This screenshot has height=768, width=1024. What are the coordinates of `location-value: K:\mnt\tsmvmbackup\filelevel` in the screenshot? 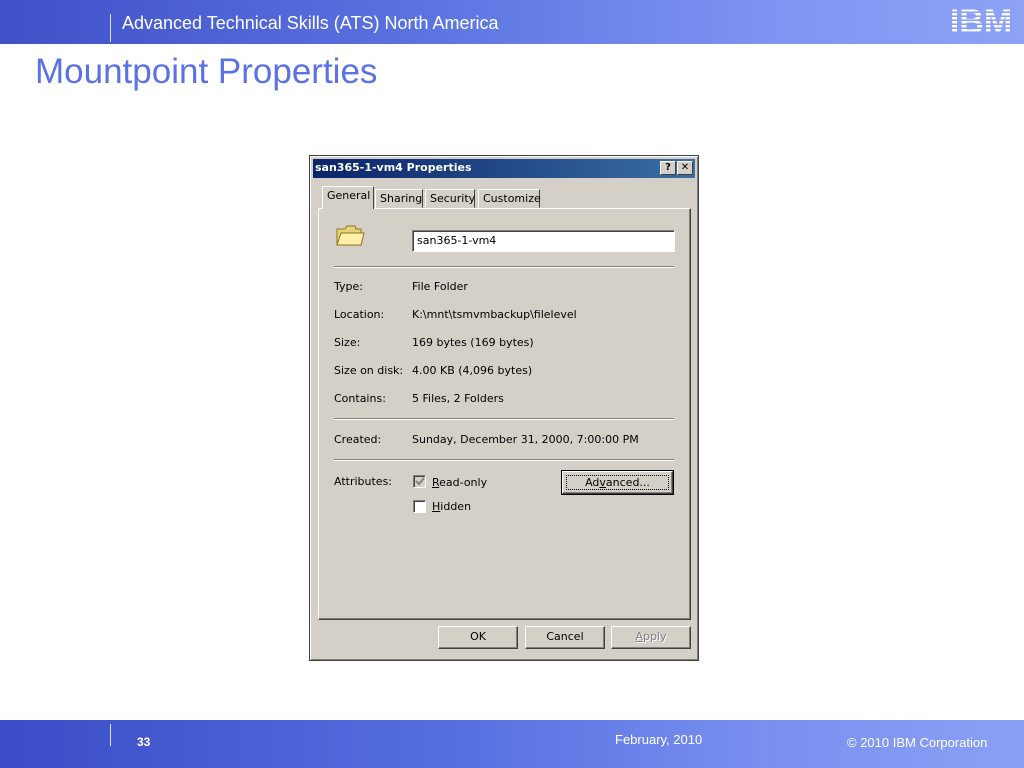 It's located at (494, 314).